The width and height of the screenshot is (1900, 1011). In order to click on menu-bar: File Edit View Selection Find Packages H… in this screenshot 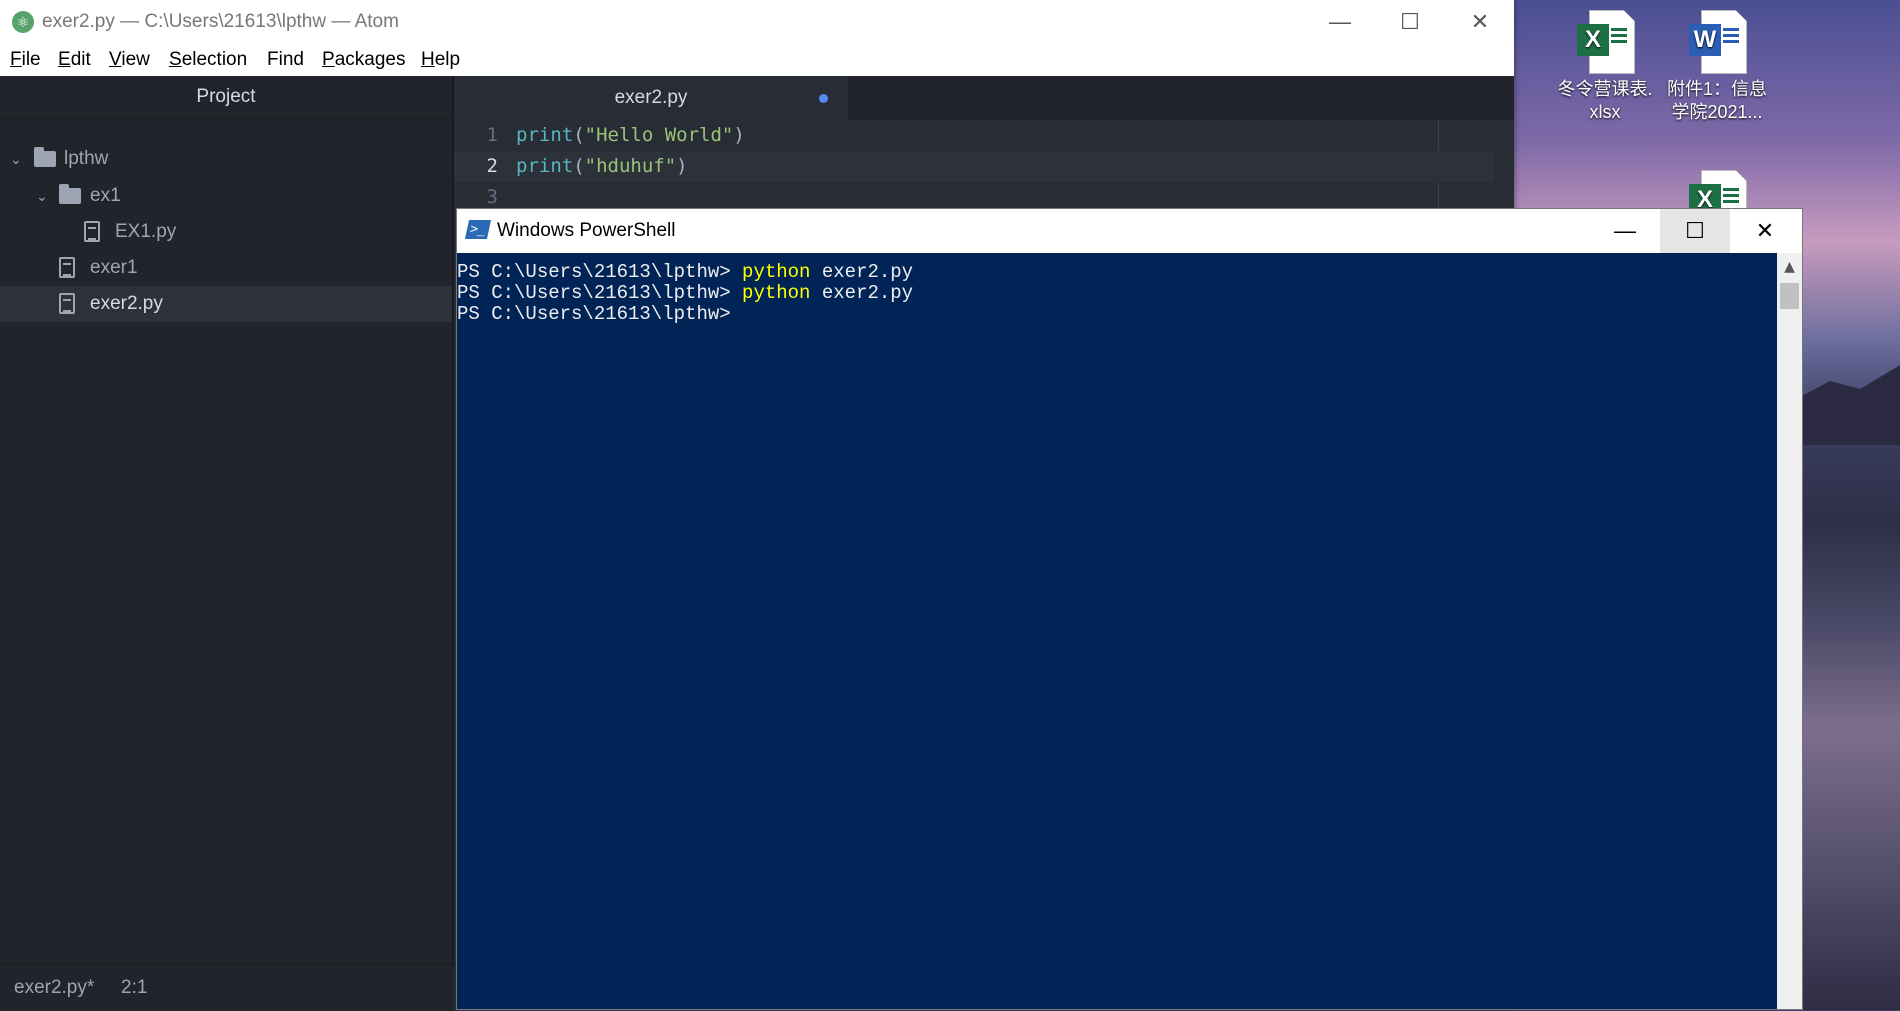, I will do `click(757, 60)`.